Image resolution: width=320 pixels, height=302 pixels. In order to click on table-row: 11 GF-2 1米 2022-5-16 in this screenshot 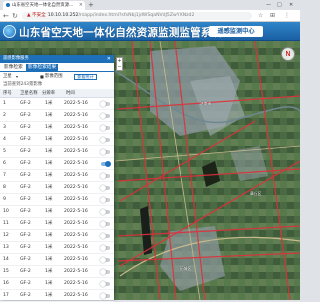, I will do `click(57, 224)`.